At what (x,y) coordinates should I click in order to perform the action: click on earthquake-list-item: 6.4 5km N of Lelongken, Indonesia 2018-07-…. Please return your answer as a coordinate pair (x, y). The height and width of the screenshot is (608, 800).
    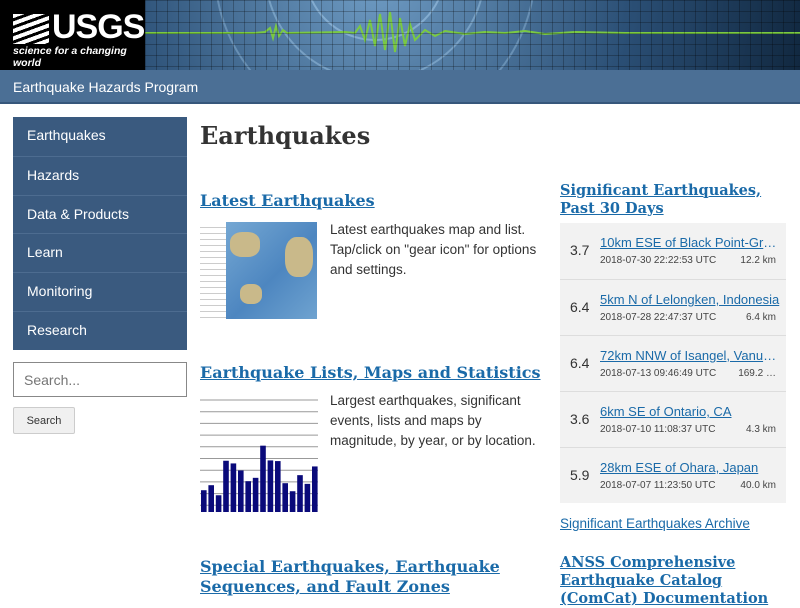
    Looking at the image, I should click on (673, 307).